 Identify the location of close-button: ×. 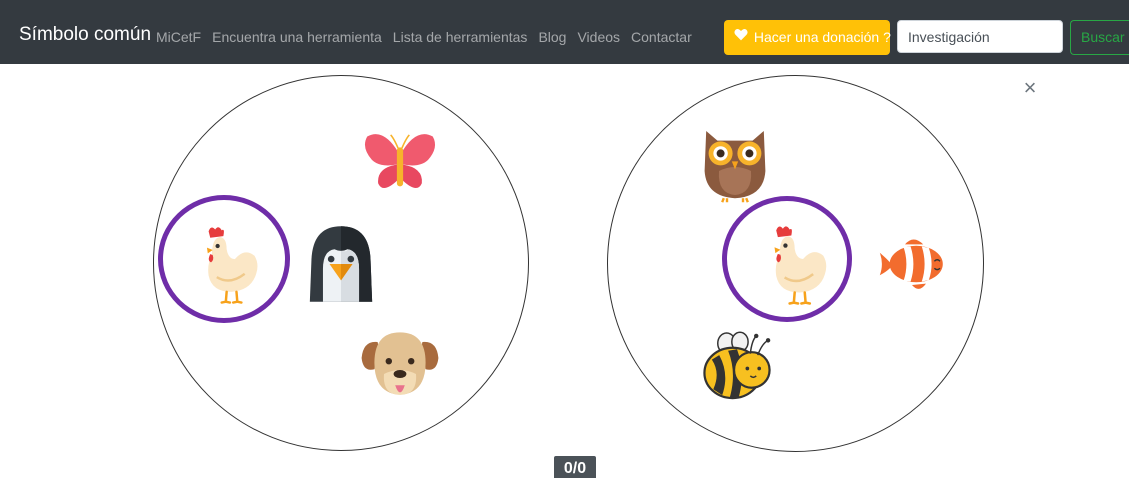
(1030, 88).